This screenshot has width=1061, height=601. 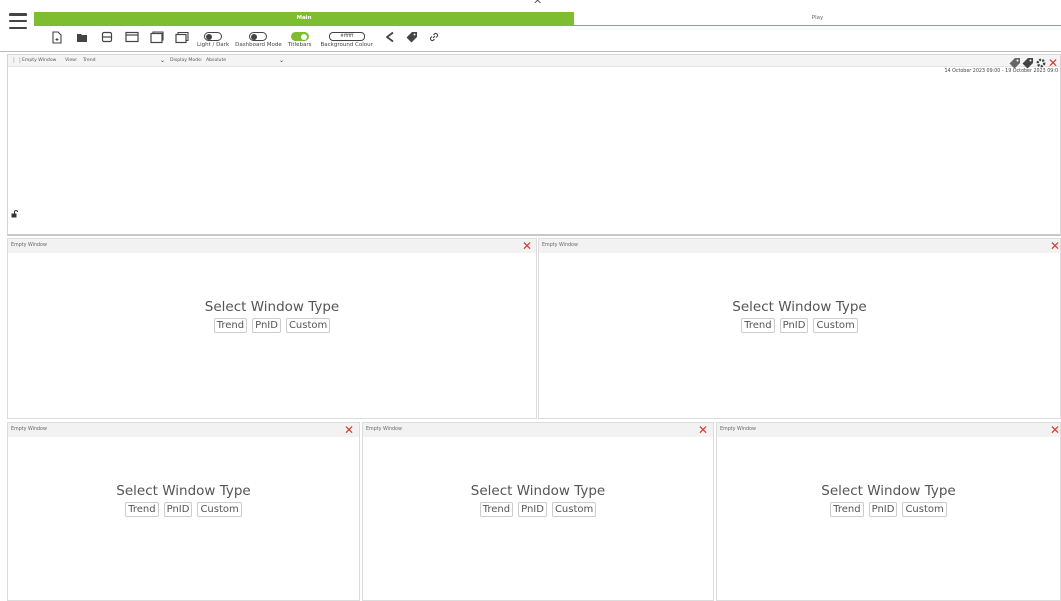 I want to click on background-colour-label: Background Colour, so click(x=346, y=45).